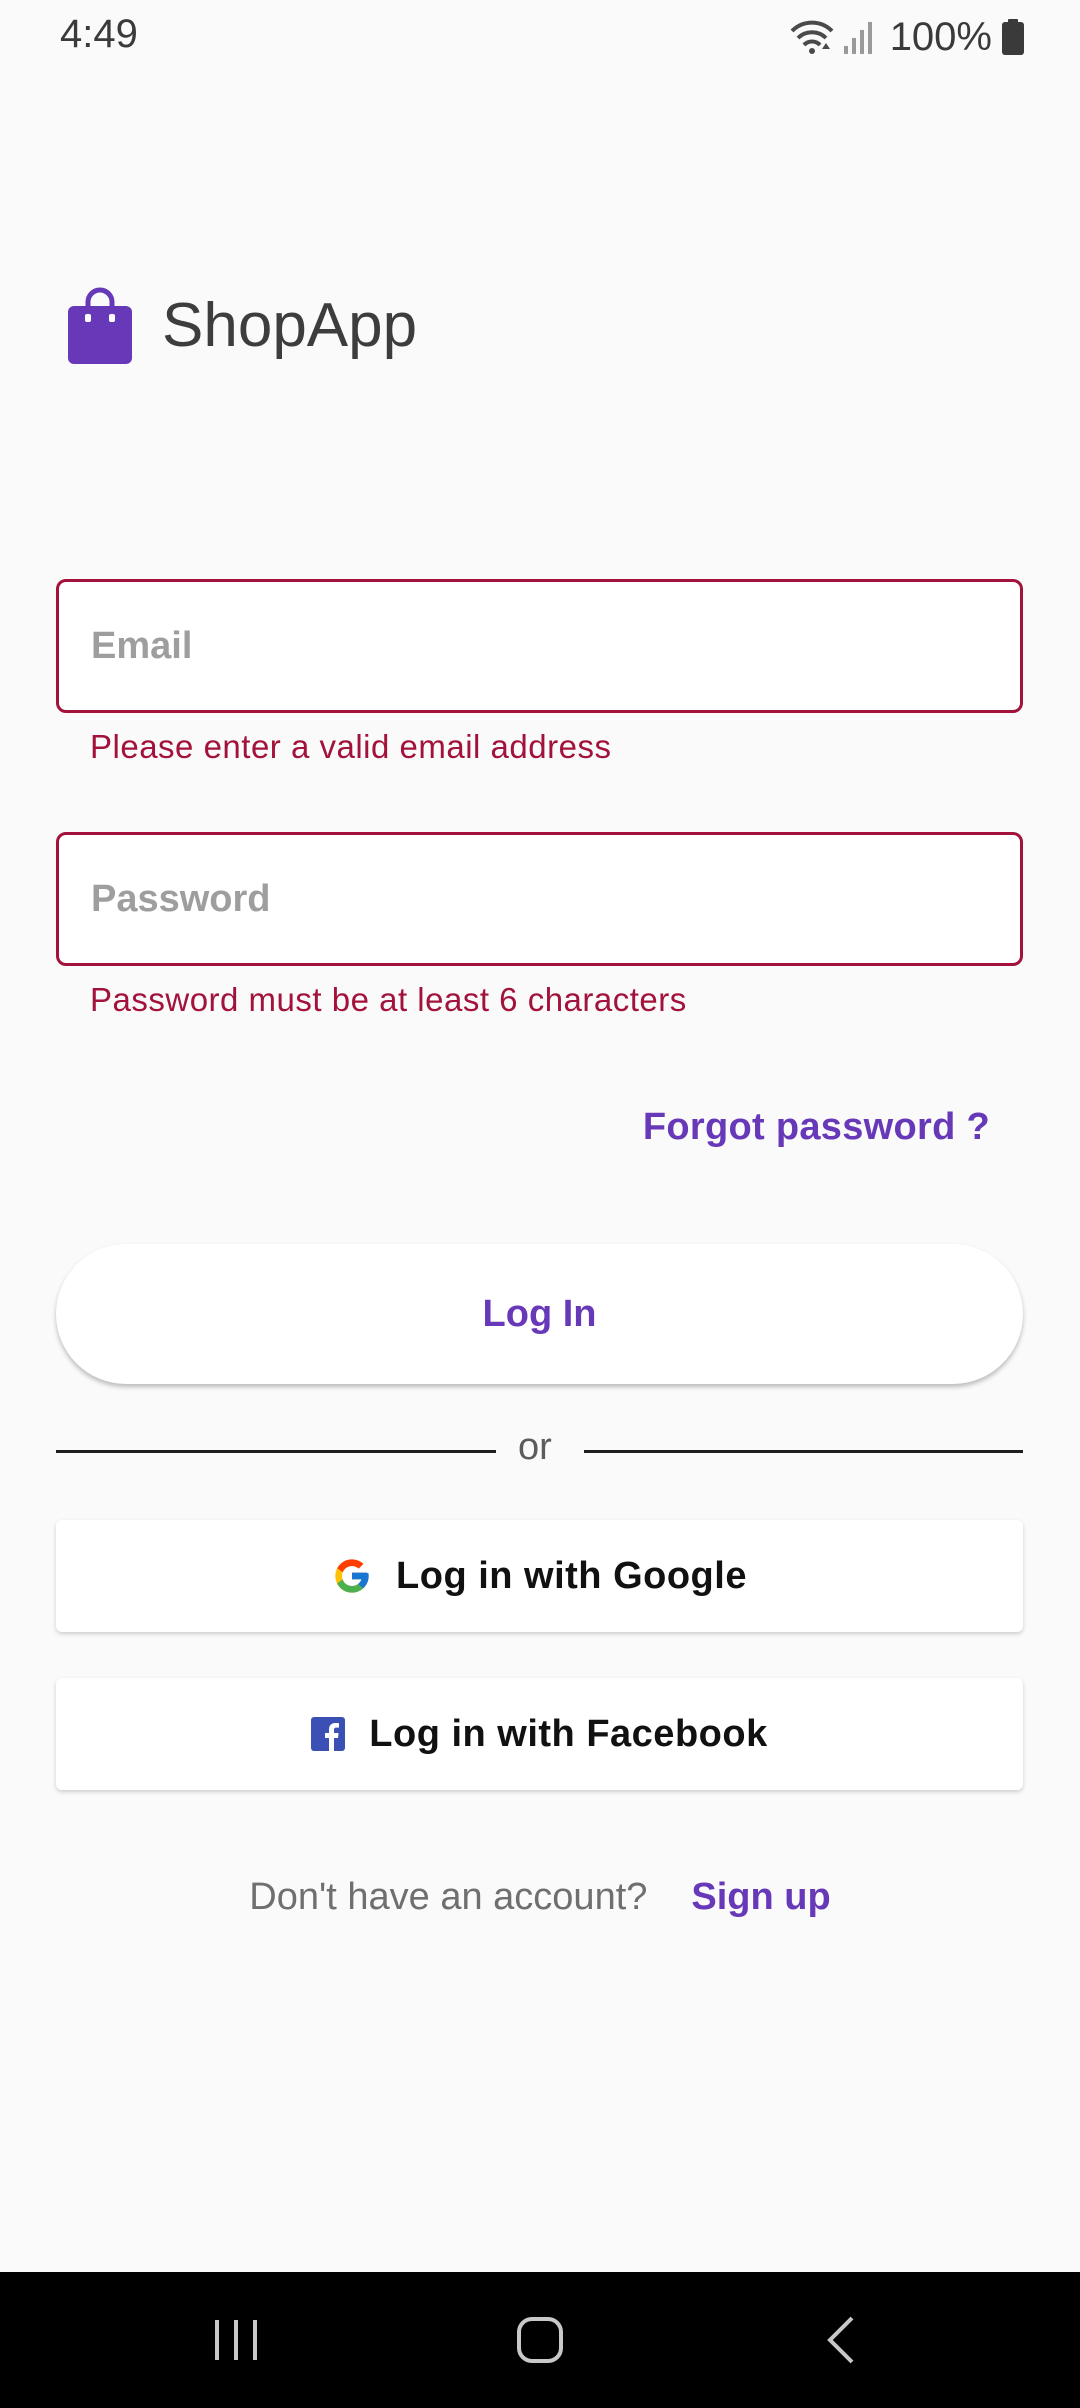  I want to click on status-icons: 100%, so click(907, 37).